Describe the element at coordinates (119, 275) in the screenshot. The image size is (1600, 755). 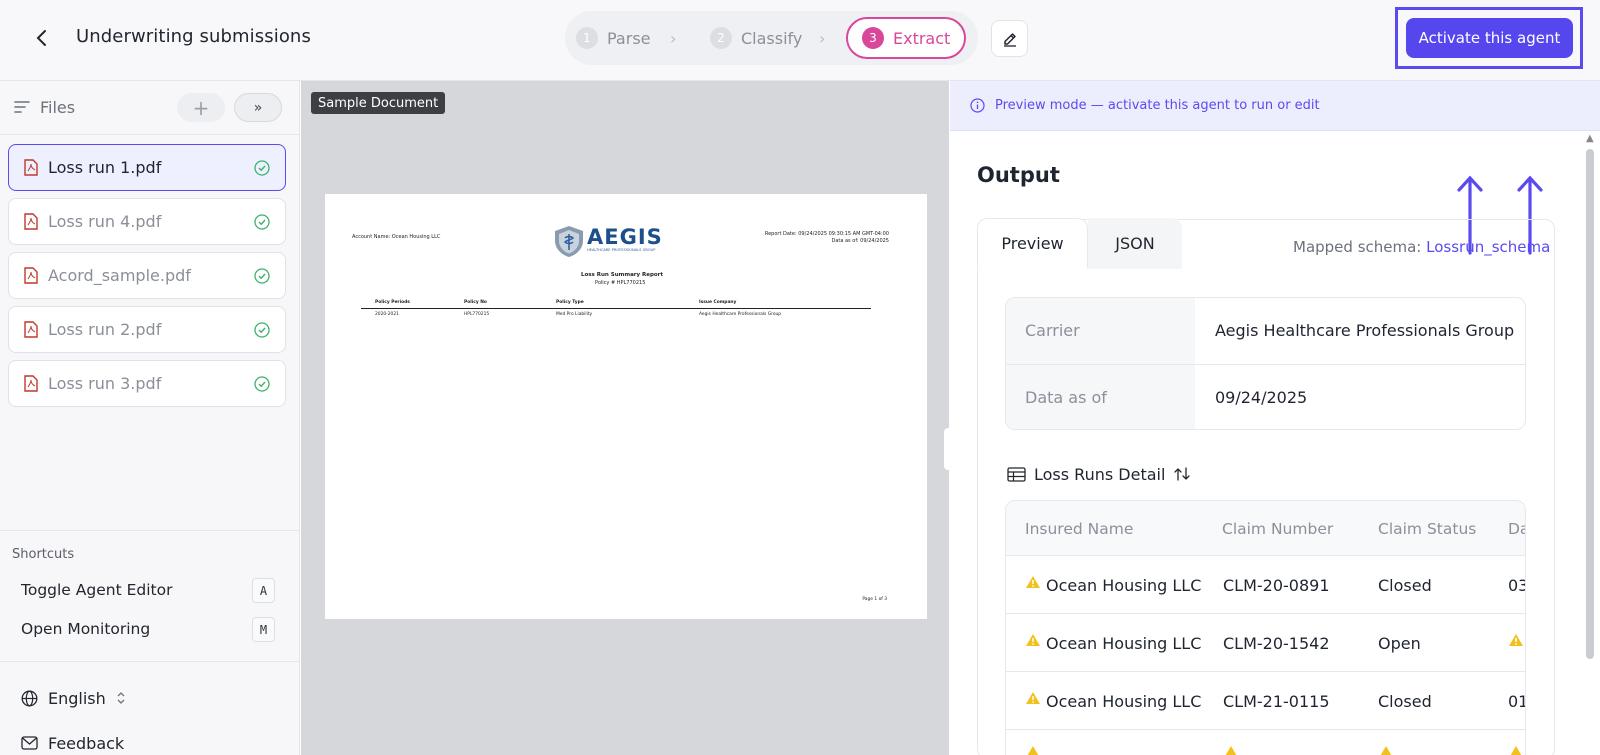
I see `file-name: Acord_sample.pdf` at that location.